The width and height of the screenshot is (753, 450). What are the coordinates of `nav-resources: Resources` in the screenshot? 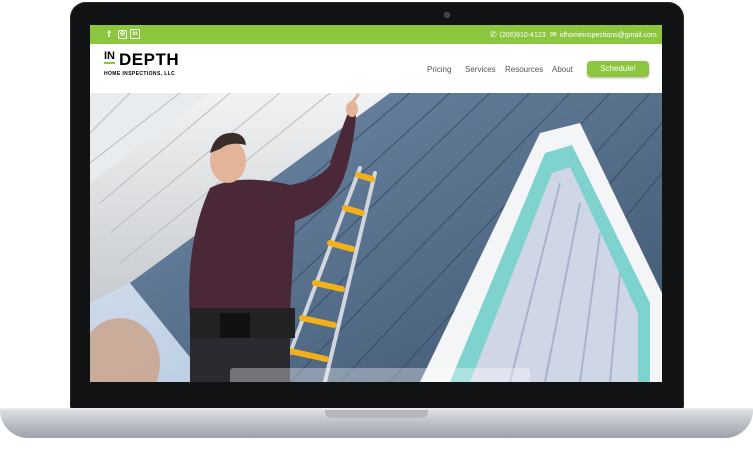 It's located at (524, 70).